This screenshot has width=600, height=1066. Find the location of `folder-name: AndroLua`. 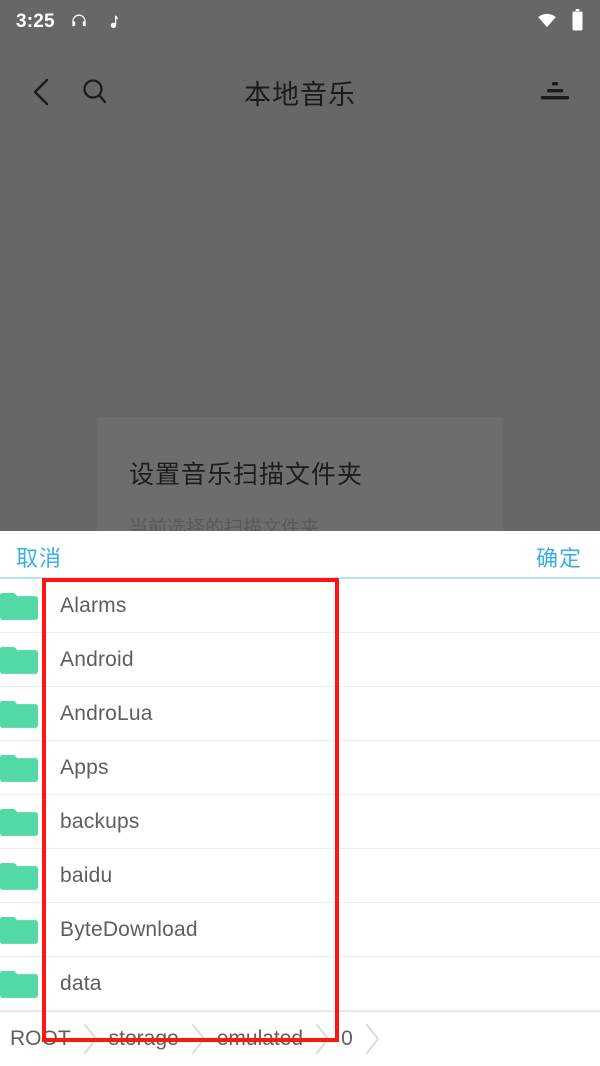

folder-name: AndroLua is located at coordinates (106, 713).